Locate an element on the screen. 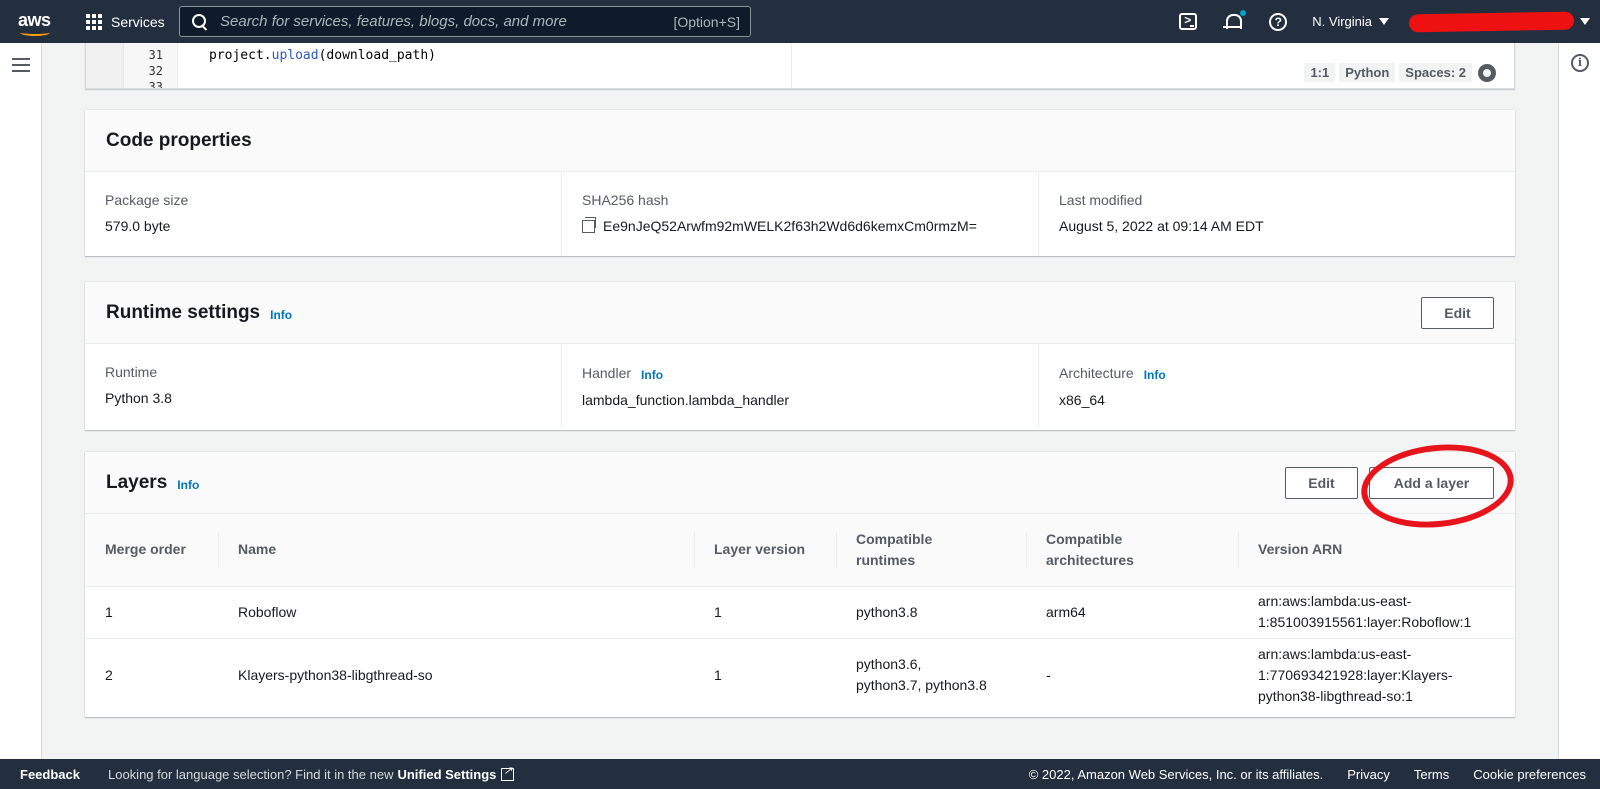 This screenshot has height=789, width=1600. editor-gutter: 31 32 33 is located at coordinates (132, 66).